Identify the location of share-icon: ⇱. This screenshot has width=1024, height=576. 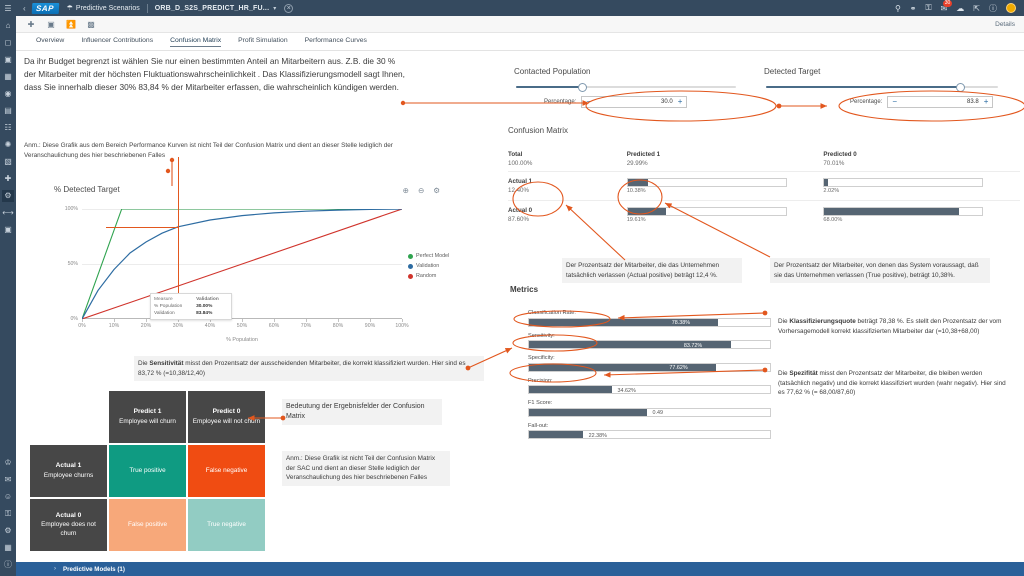
(976, 8).